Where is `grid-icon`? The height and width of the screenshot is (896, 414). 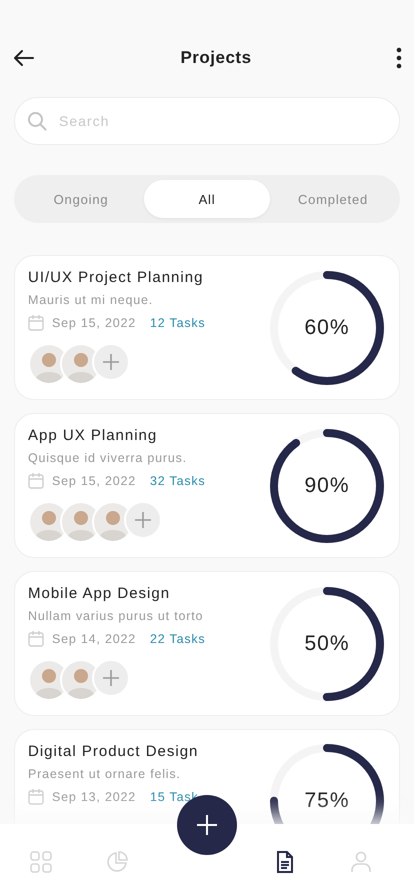
grid-icon is located at coordinates (41, 862).